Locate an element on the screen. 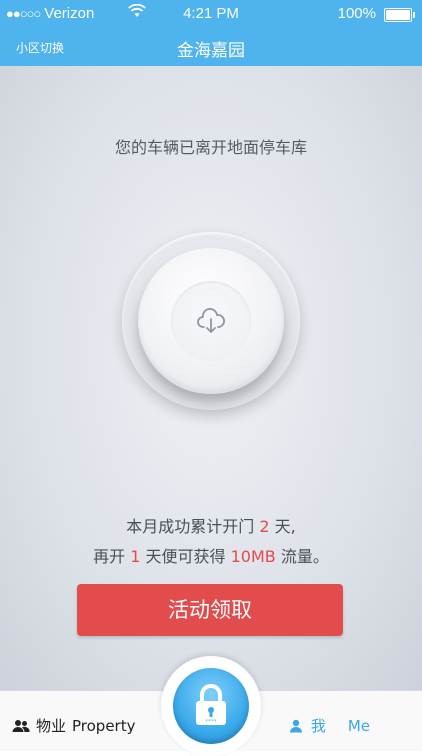 The height and width of the screenshot is (756, 422). stats-line2-prefix: 再开 is located at coordinates (109, 556).